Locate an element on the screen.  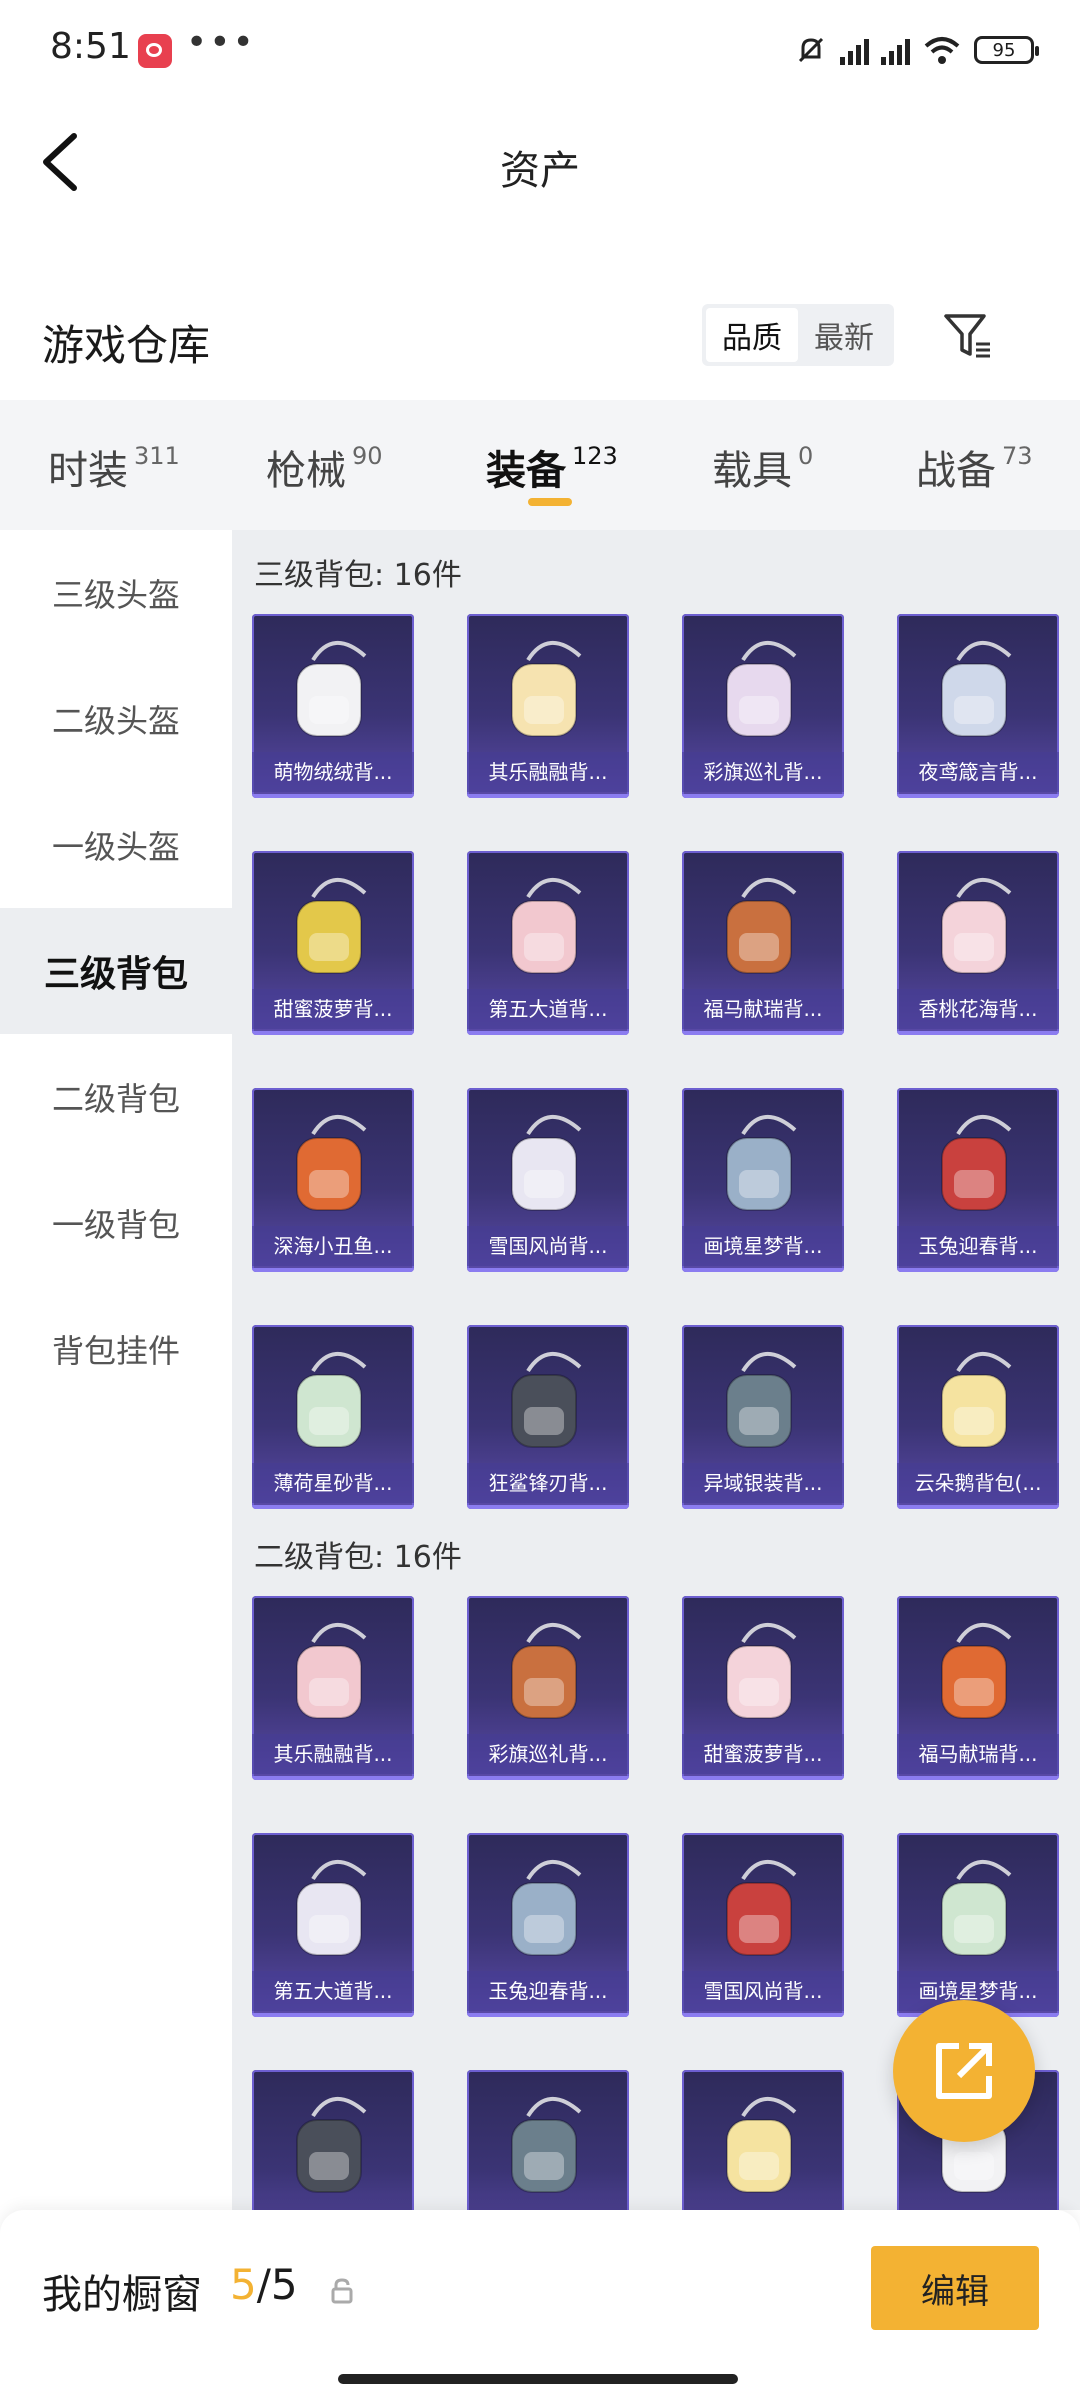
tab-equipment: 装备 123 is located at coordinates (552, 467).